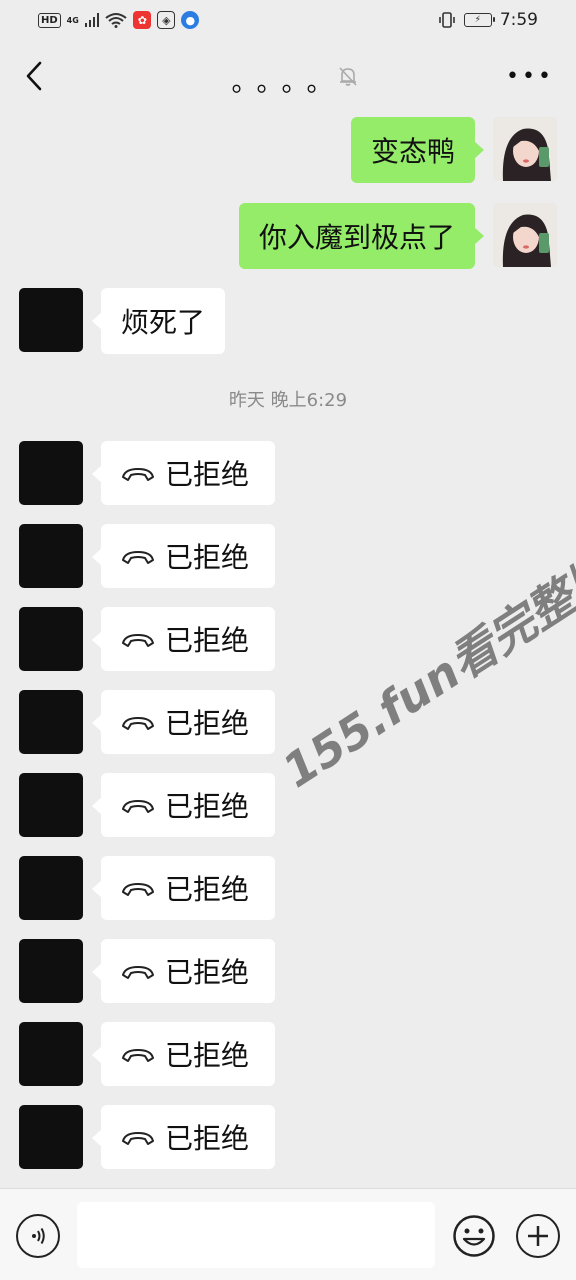 The image size is (576, 1280). Describe the element at coordinates (288, 83) in the screenshot. I see `chat-title: 。。。。` at that location.